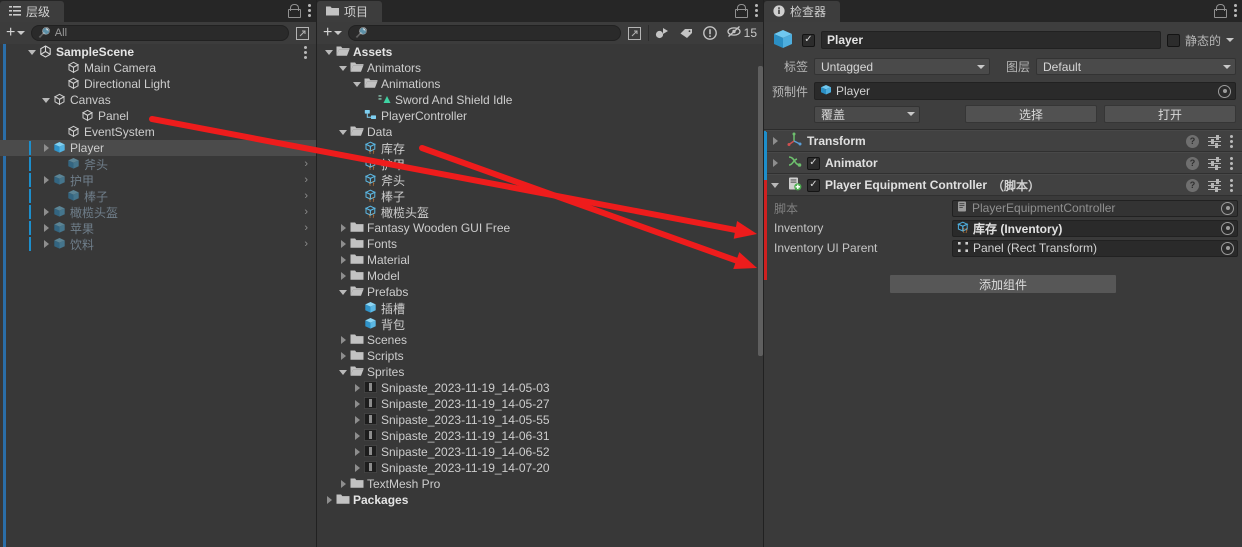 The width and height of the screenshot is (1242, 547). What do you see at coordinates (540, 244) in the screenshot?
I see `project-row: Fonts` at bounding box center [540, 244].